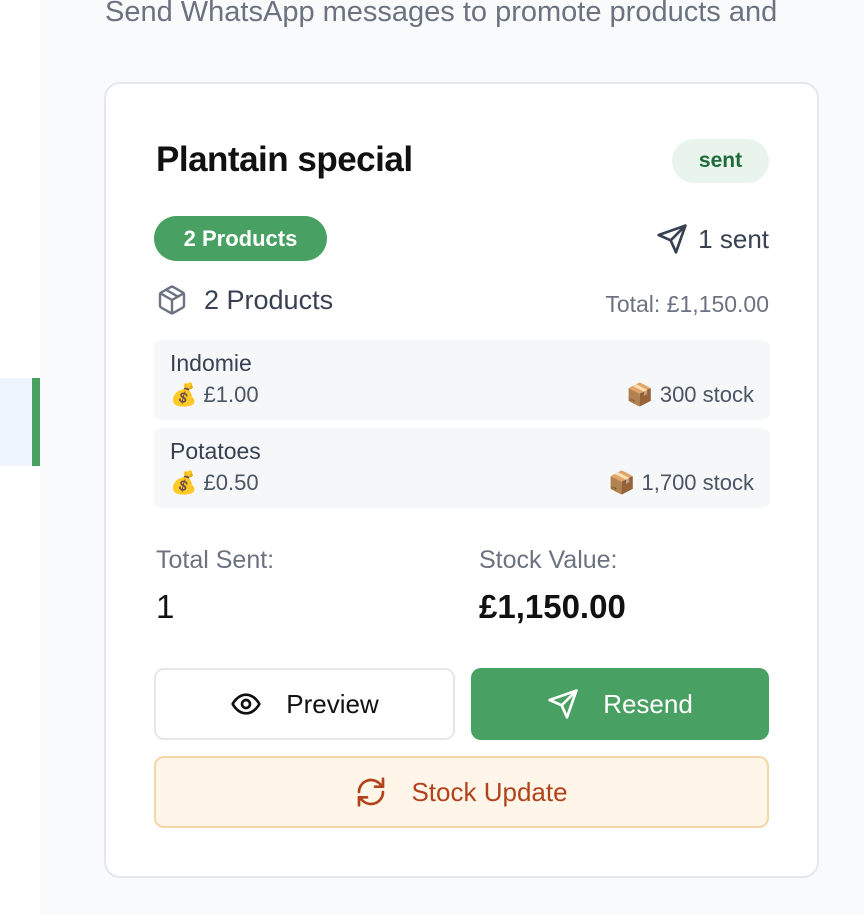 The width and height of the screenshot is (864, 914). Describe the element at coordinates (462, 468) in the screenshot. I see `product-item: Potatoes 💰 £0.50 📦 1,700 stock` at that location.